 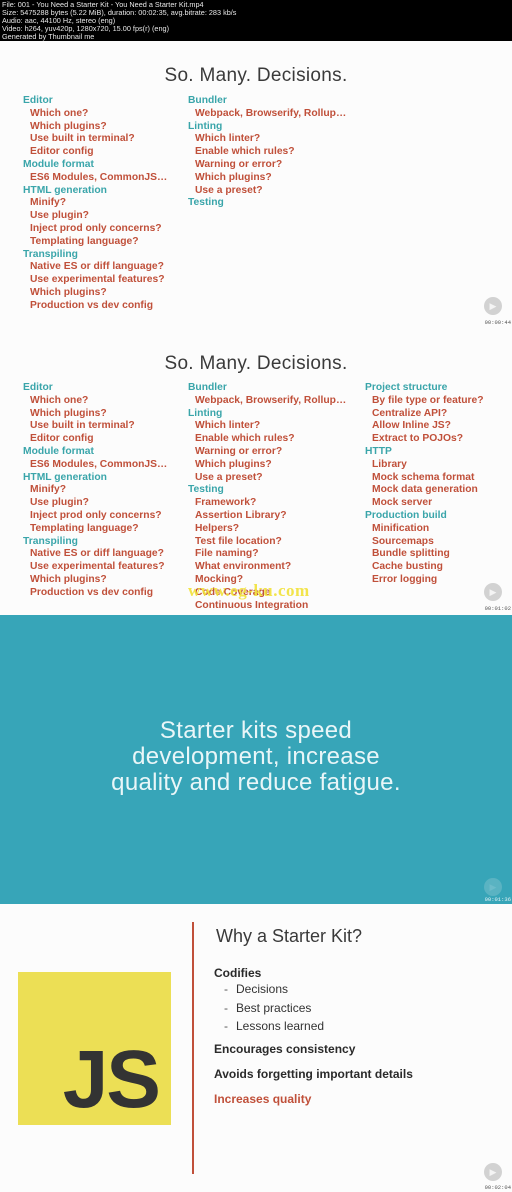 I want to click on watermark: www.eg-ku.com, so click(x=249, y=590).